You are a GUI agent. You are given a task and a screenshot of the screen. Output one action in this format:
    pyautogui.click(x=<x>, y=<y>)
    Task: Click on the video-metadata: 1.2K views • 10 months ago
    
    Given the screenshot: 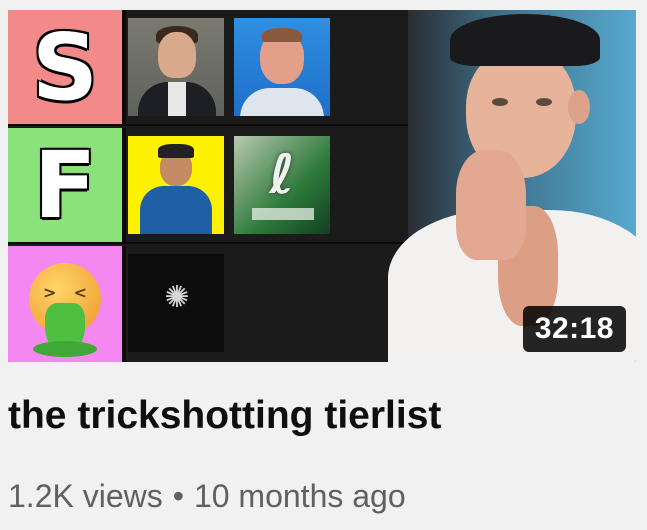 What is the action you would take?
    pyautogui.click(x=207, y=496)
    